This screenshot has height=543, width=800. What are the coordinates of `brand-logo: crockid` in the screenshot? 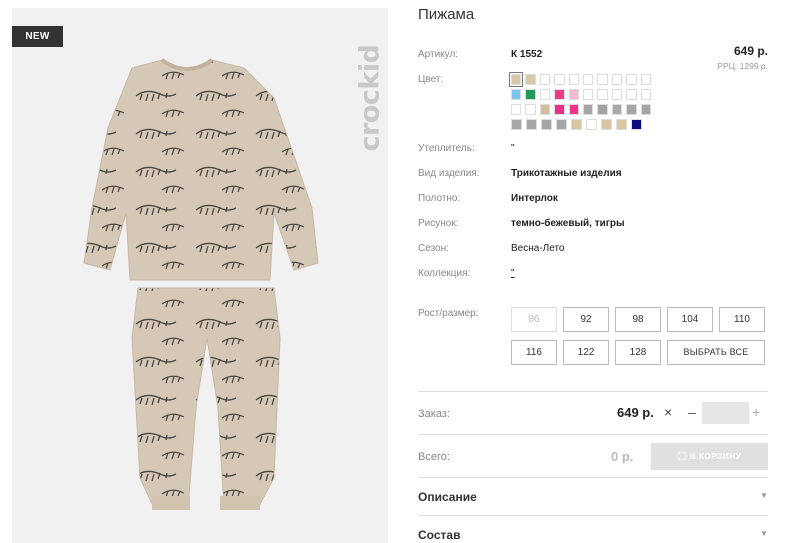 It's located at (370, 98).